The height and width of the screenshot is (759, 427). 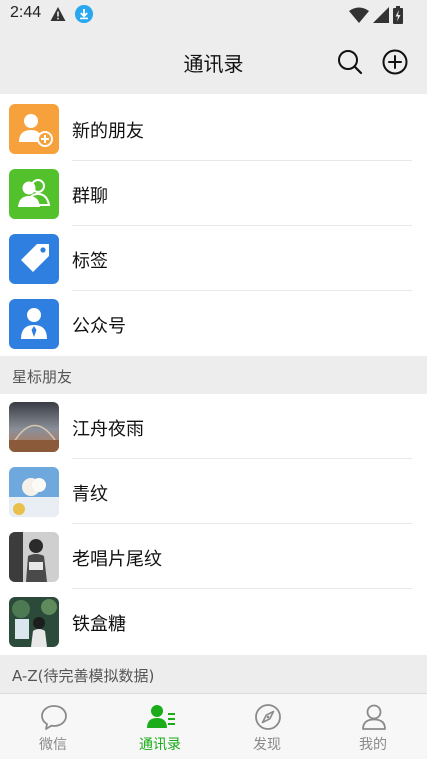 What do you see at coordinates (99, 326) in the screenshot?
I see `list-item-label: 公众号` at bounding box center [99, 326].